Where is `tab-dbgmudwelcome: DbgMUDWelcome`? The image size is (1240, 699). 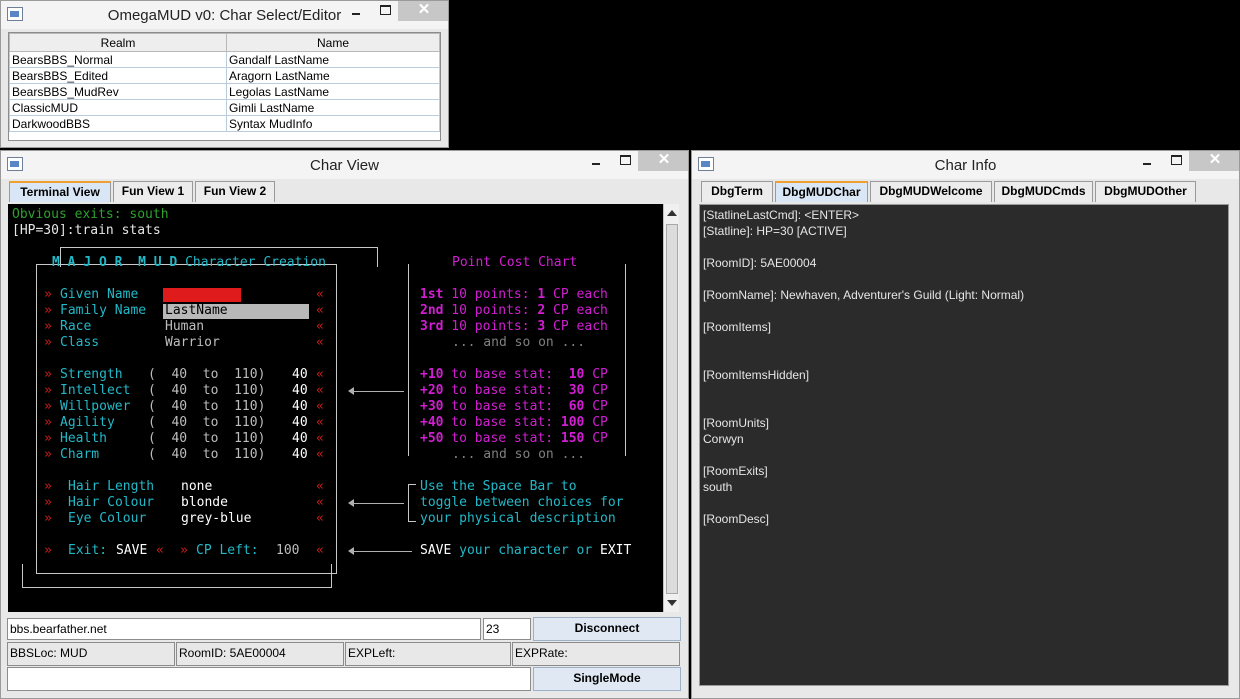
tab-dbgmudwelcome: DbgMUDWelcome is located at coordinates (931, 191).